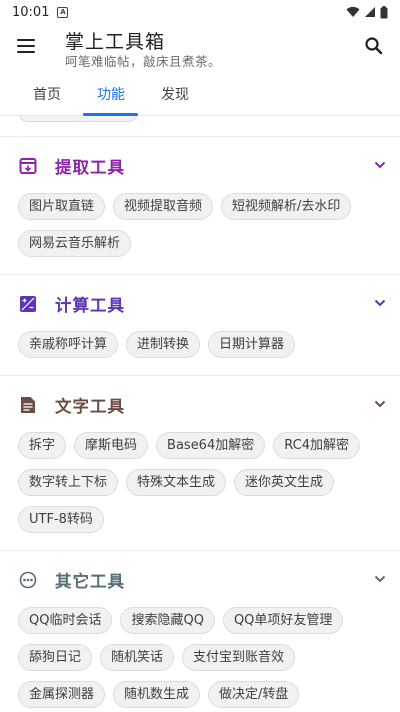  Describe the element at coordinates (62, 206) in the screenshot. I see `chip-image-direct-link: 图片取直链` at that location.